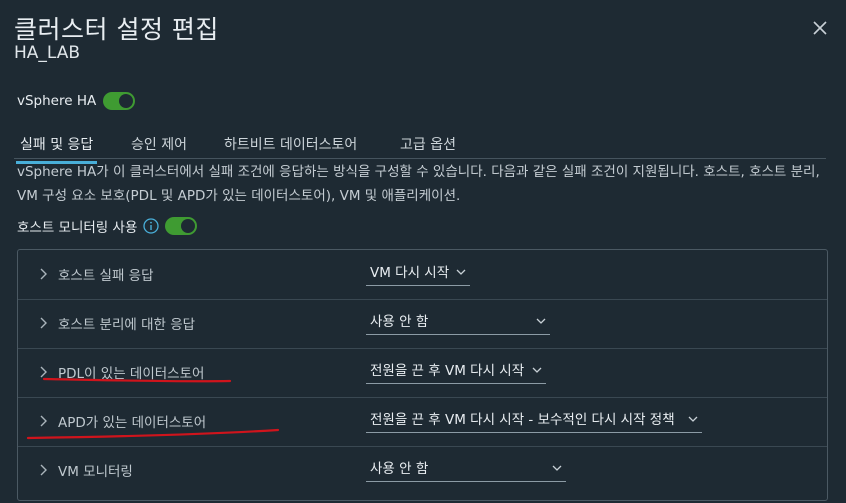 The image size is (846, 503). Describe the element at coordinates (56, 149) in the screenshot. I see `tab-failures-responses: 실패 및 응답` at that location.